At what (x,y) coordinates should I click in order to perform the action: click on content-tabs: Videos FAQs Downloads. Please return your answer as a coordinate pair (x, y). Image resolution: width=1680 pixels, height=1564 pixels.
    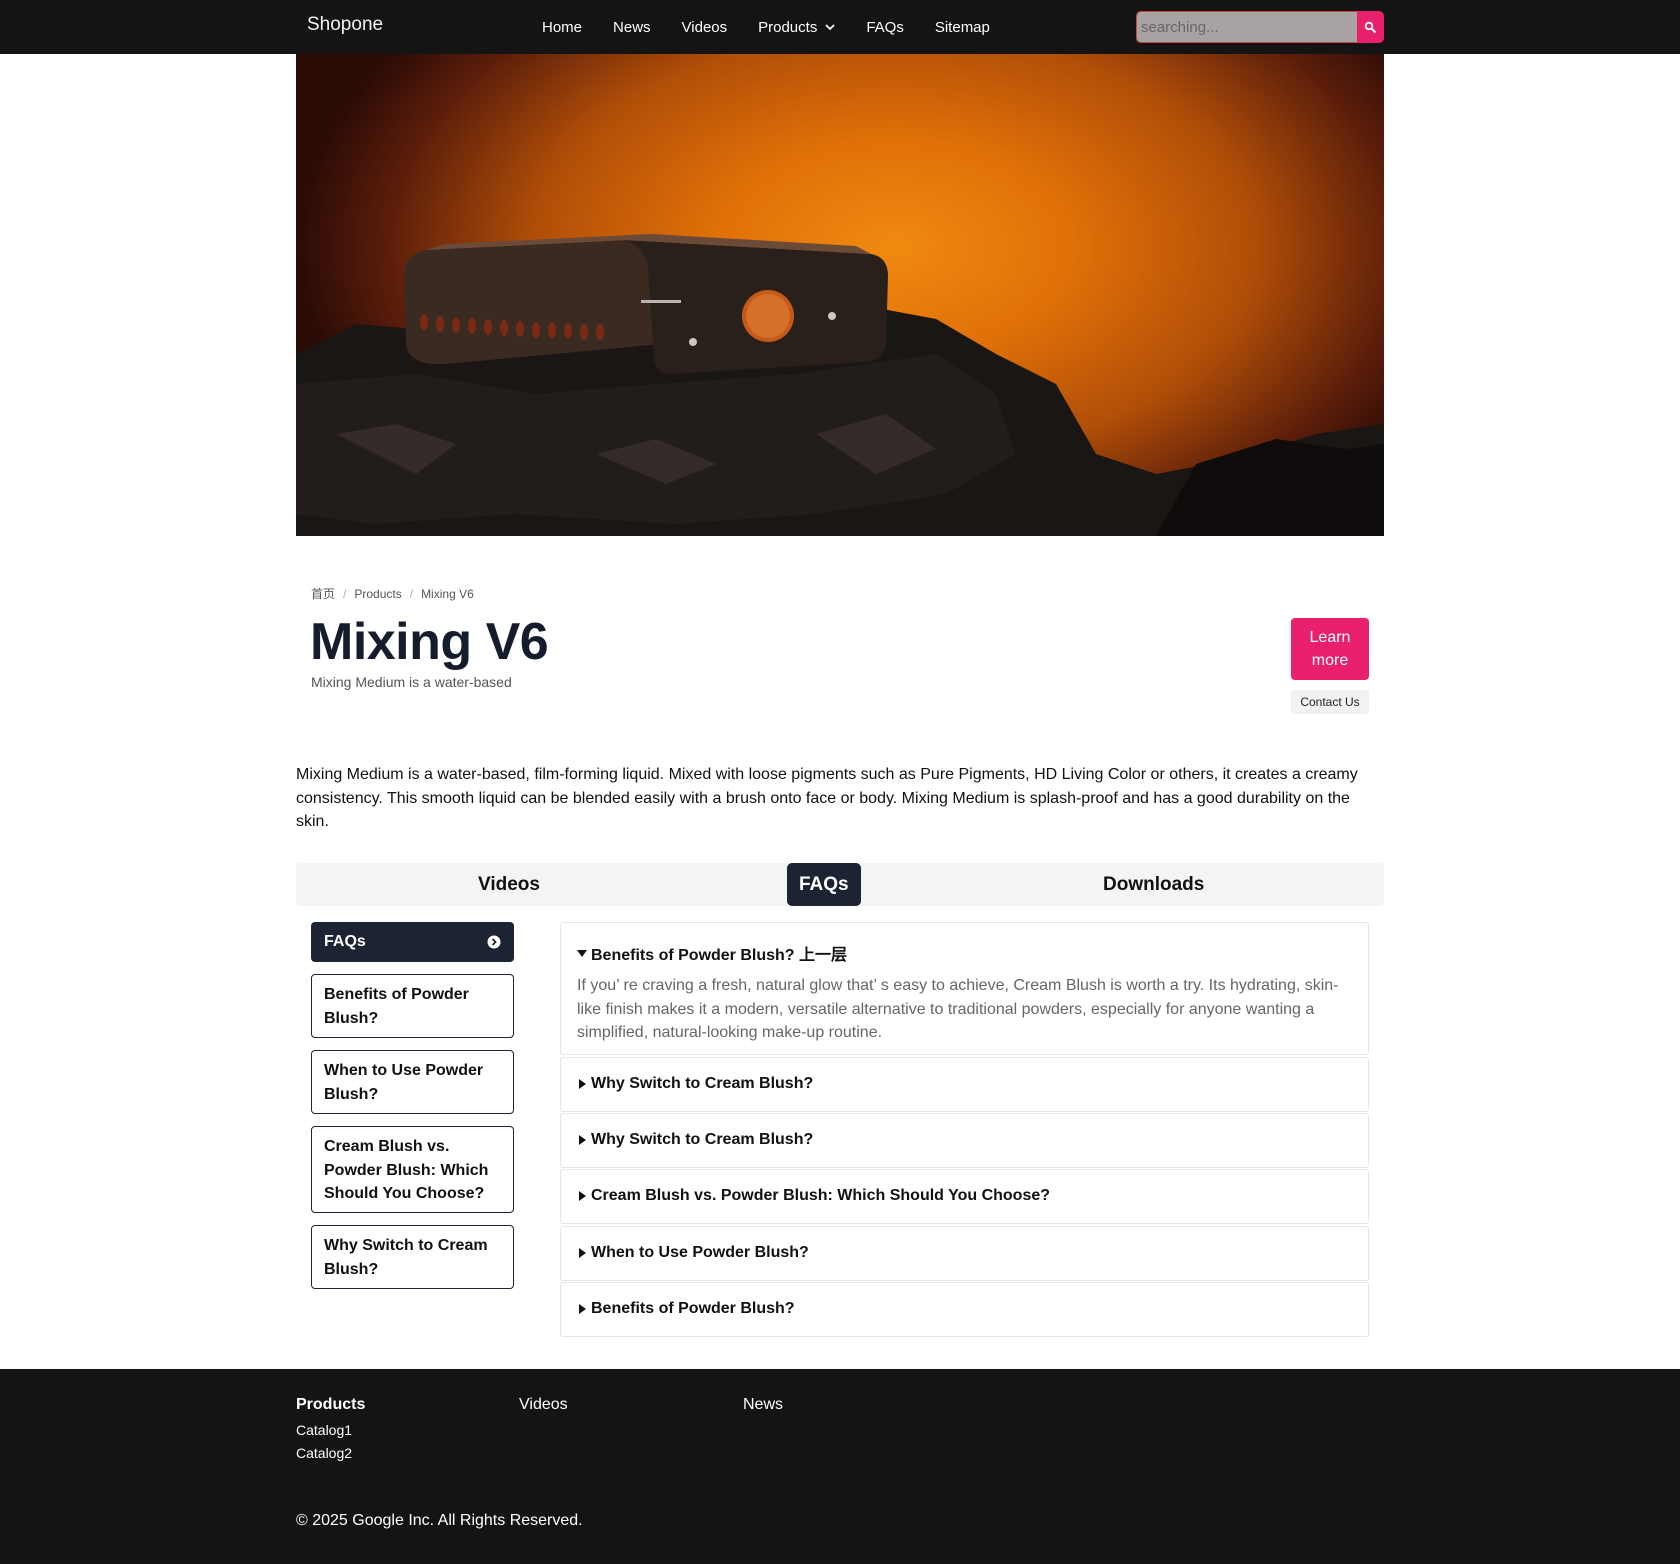
    Looking at the image, I should click on (840, 884).